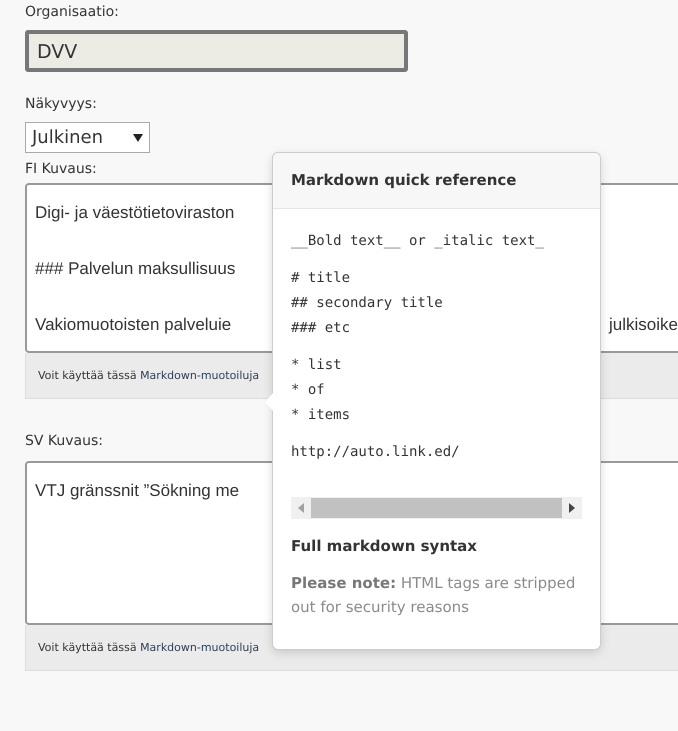 Image resolution: width=678 pixels, height=731 pixels. Describe the element at coordinates (61, 104) in the screenshot. I see `field-label: Näkyvyys:` at that location.